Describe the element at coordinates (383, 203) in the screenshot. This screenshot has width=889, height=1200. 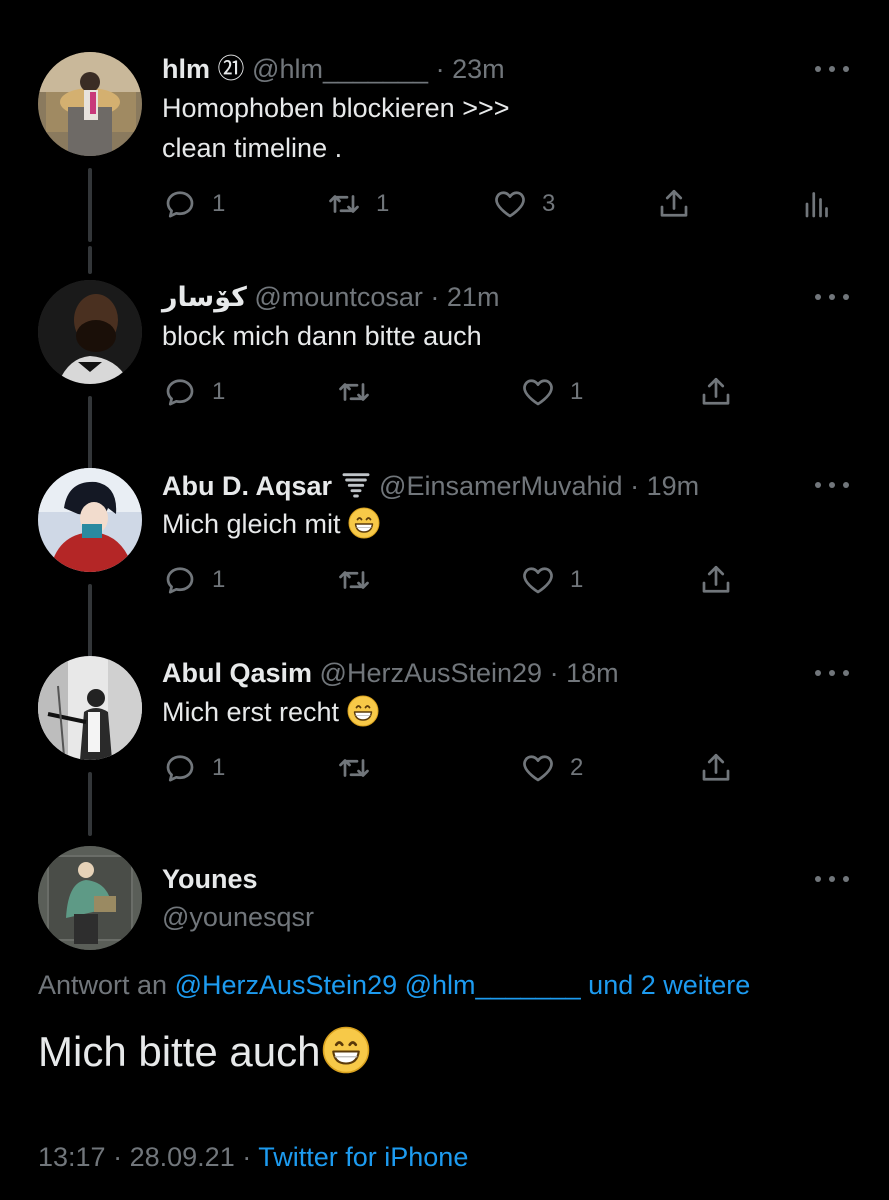
I see `retweet-count: 1` at that location.